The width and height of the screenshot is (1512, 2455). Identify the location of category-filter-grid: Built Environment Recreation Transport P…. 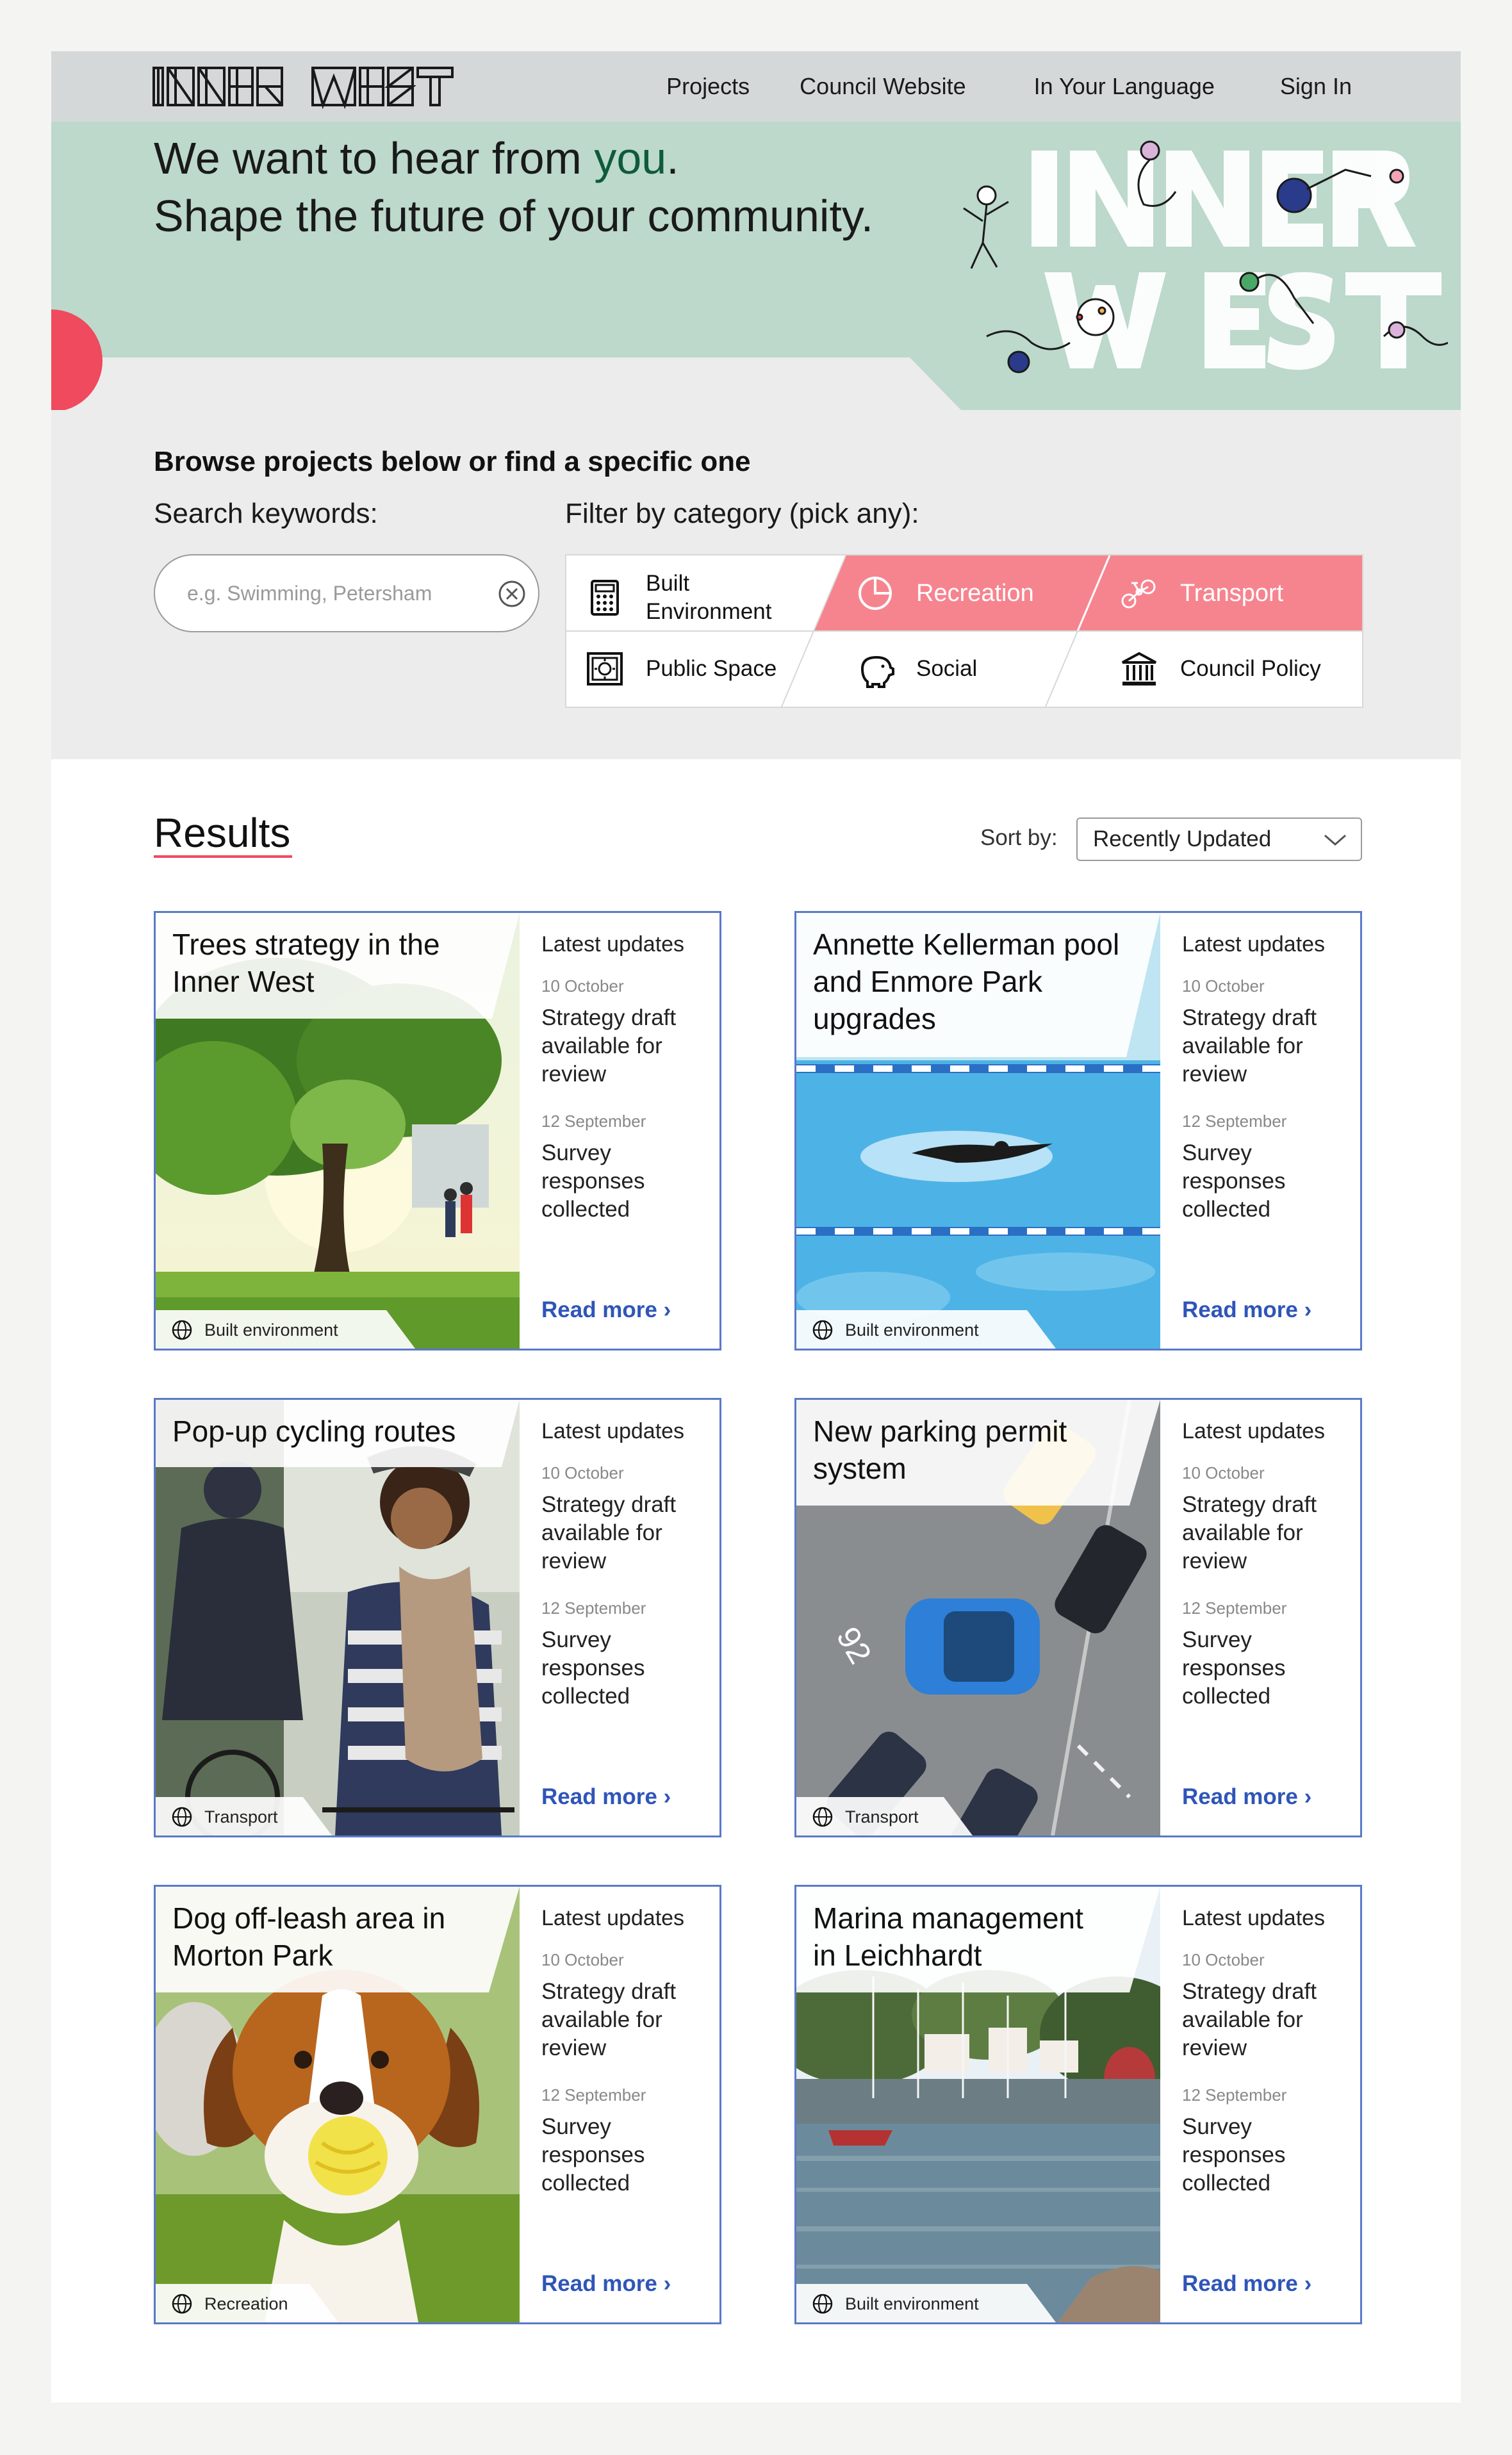
(964, 631).